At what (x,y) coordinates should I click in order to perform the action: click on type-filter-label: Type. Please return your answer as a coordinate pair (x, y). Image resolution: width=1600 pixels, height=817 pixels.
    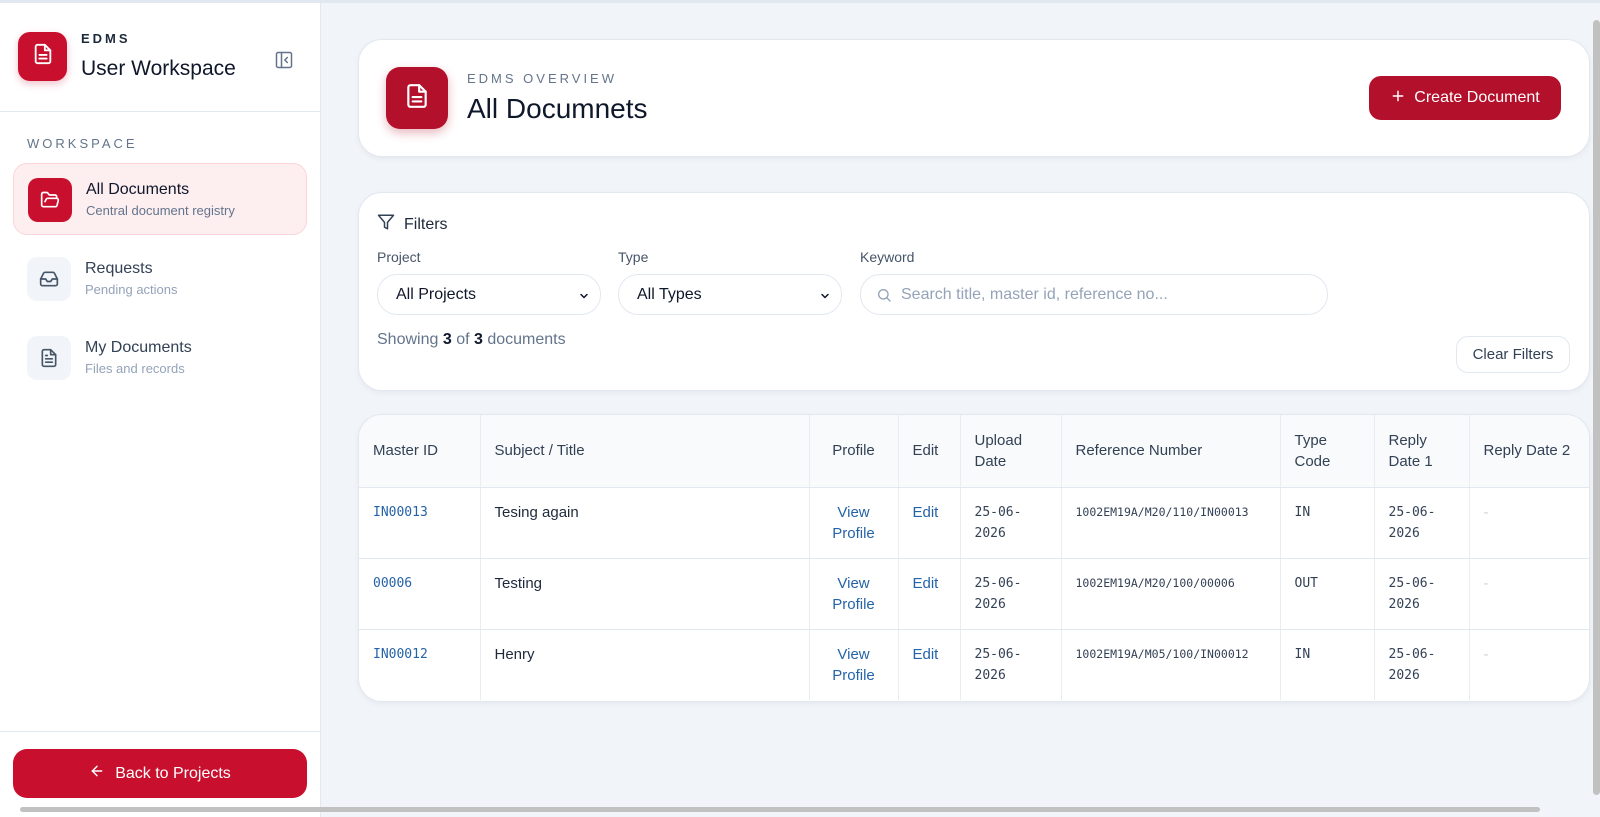
    Looking at the image, I should click on (633, 257).